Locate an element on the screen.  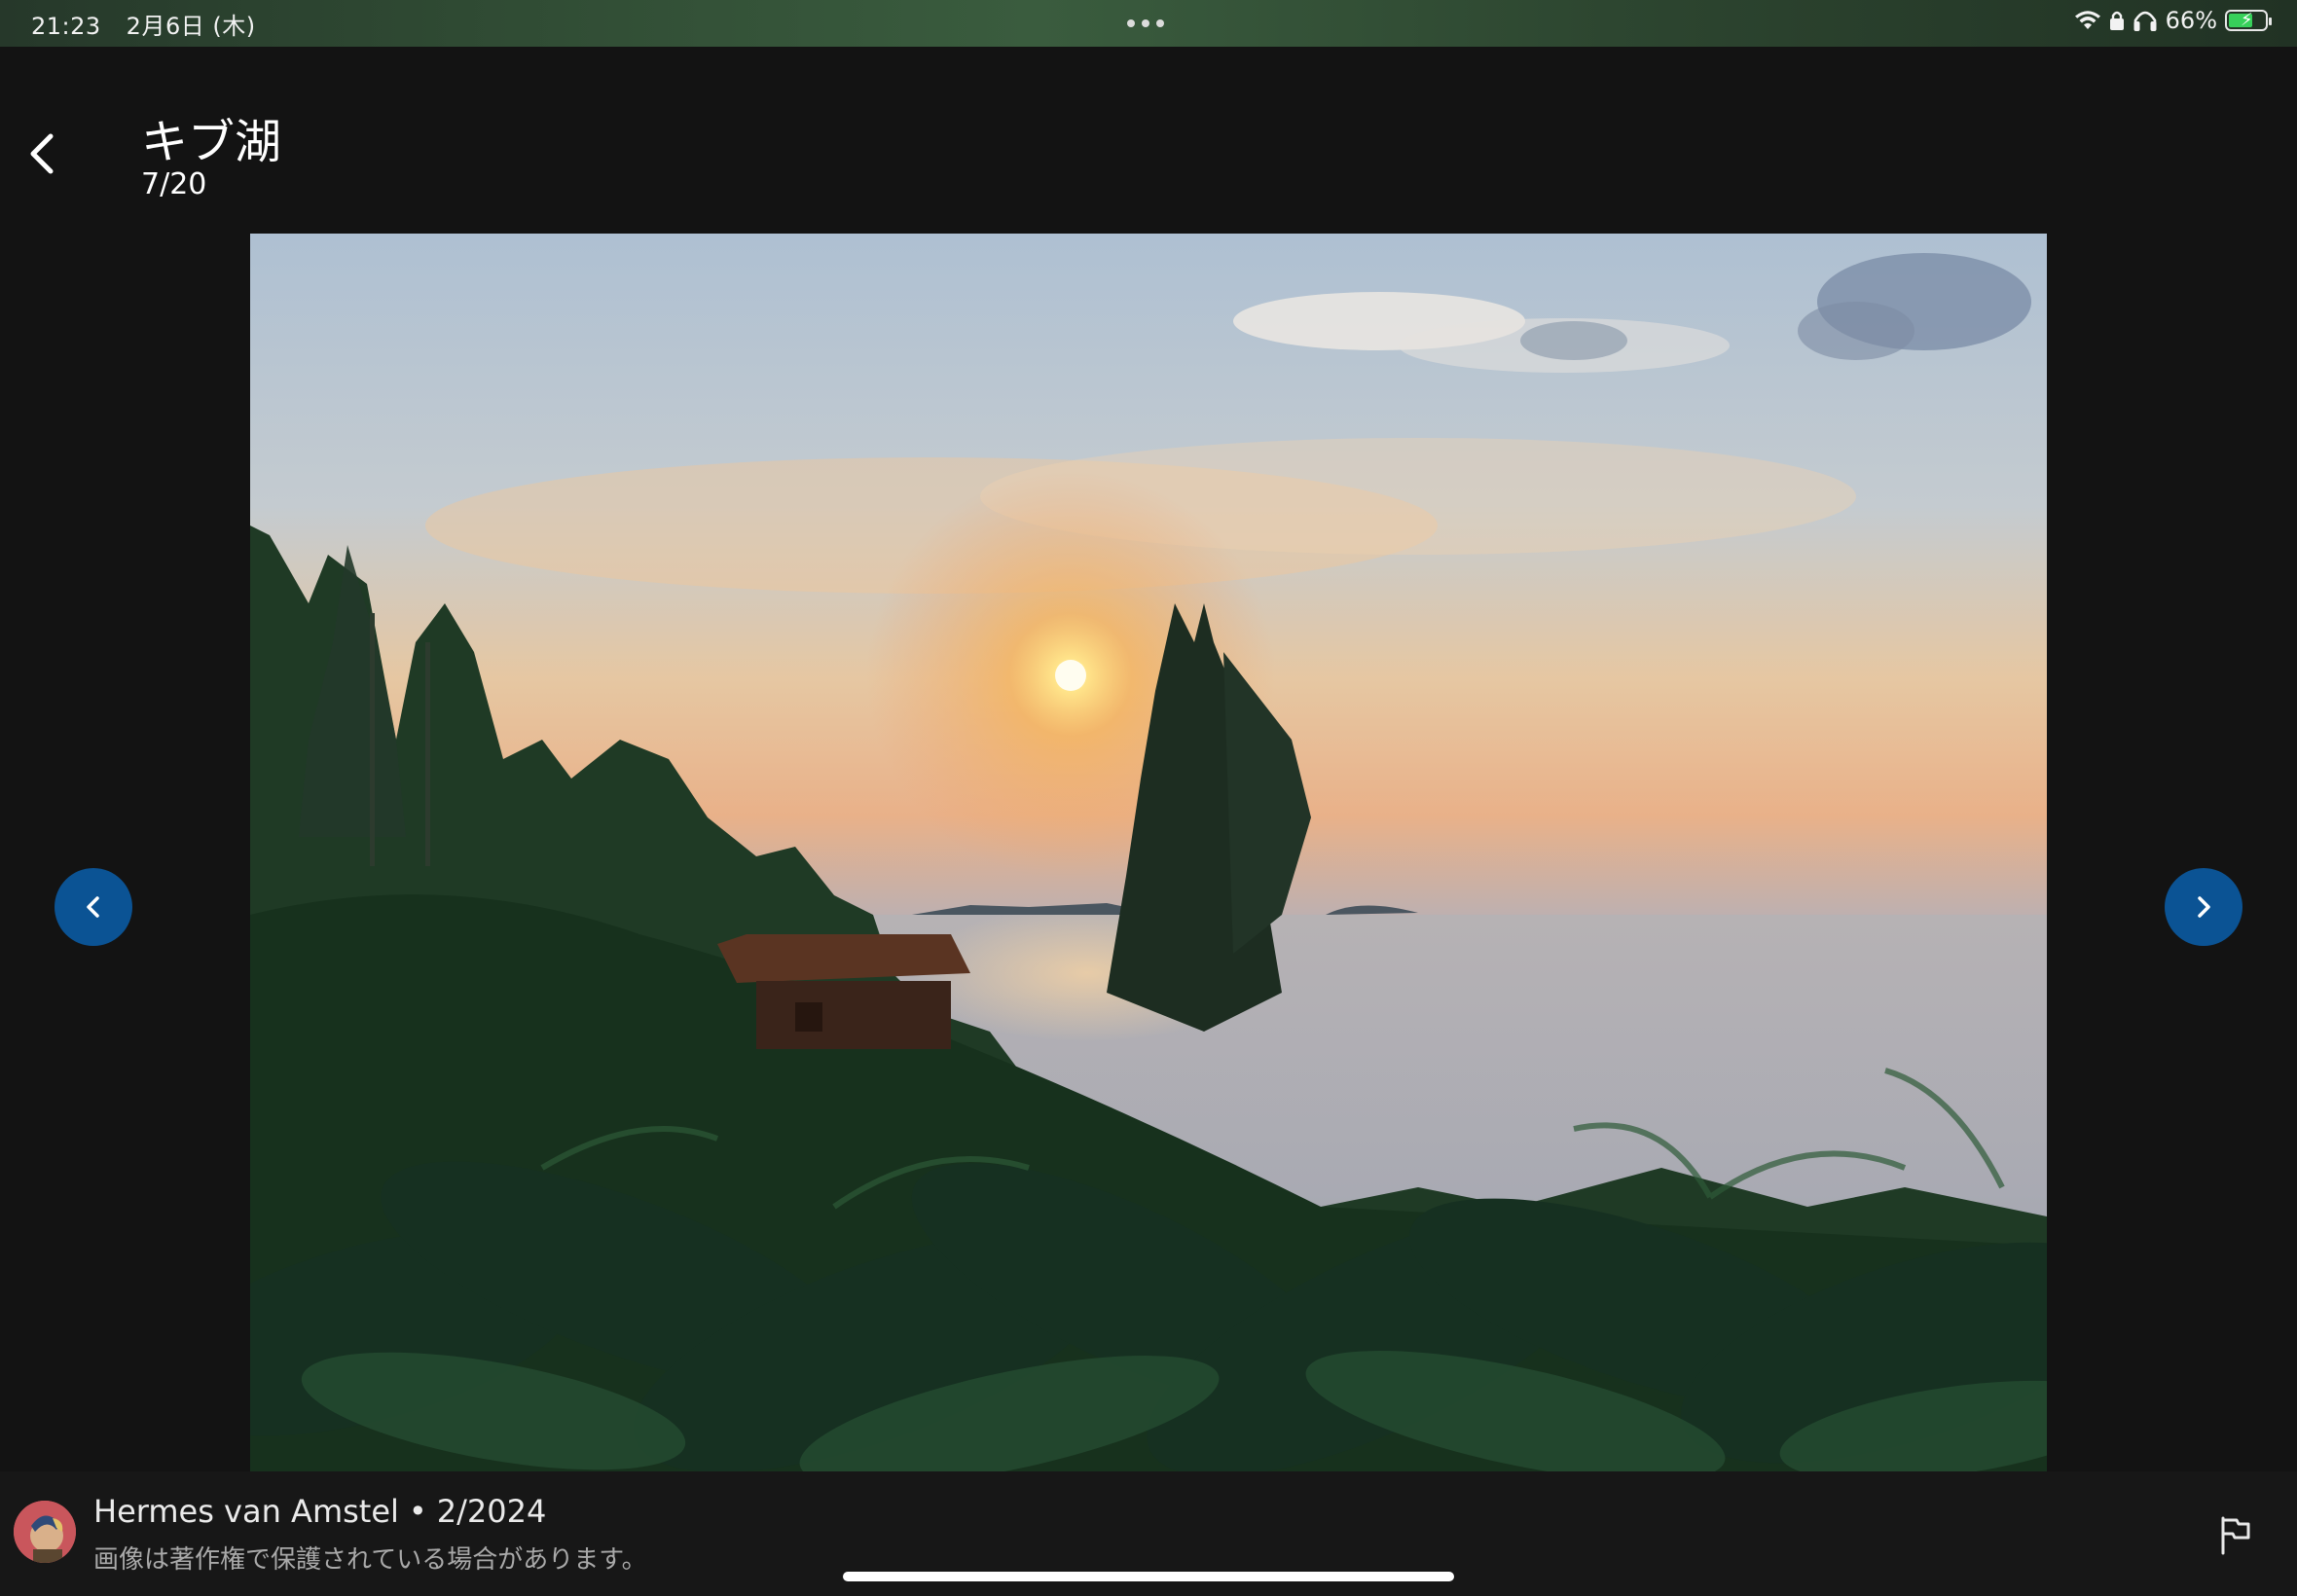
status-bar: 21:23 2月6日 (木) 66% ⚡ is located at coordinates (1148, 23).